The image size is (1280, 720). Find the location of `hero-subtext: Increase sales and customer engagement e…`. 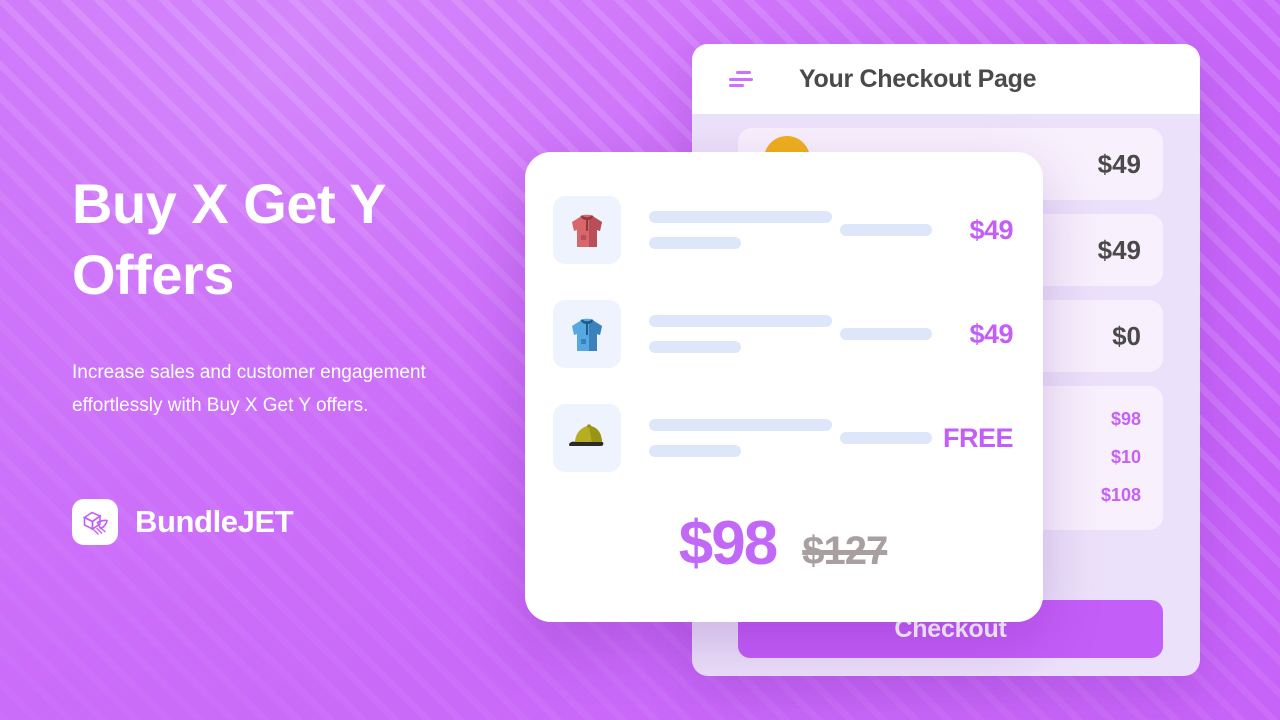

hero-subtext: Increase sales and customer engagement e… is located at coordinates (249, 389).